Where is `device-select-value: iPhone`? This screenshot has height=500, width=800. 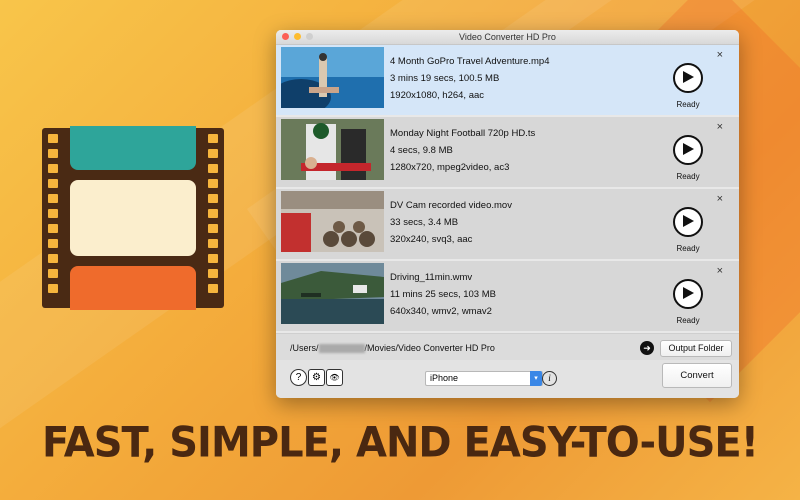
device-select-value: iPhone is located at coordinates (444, 378).